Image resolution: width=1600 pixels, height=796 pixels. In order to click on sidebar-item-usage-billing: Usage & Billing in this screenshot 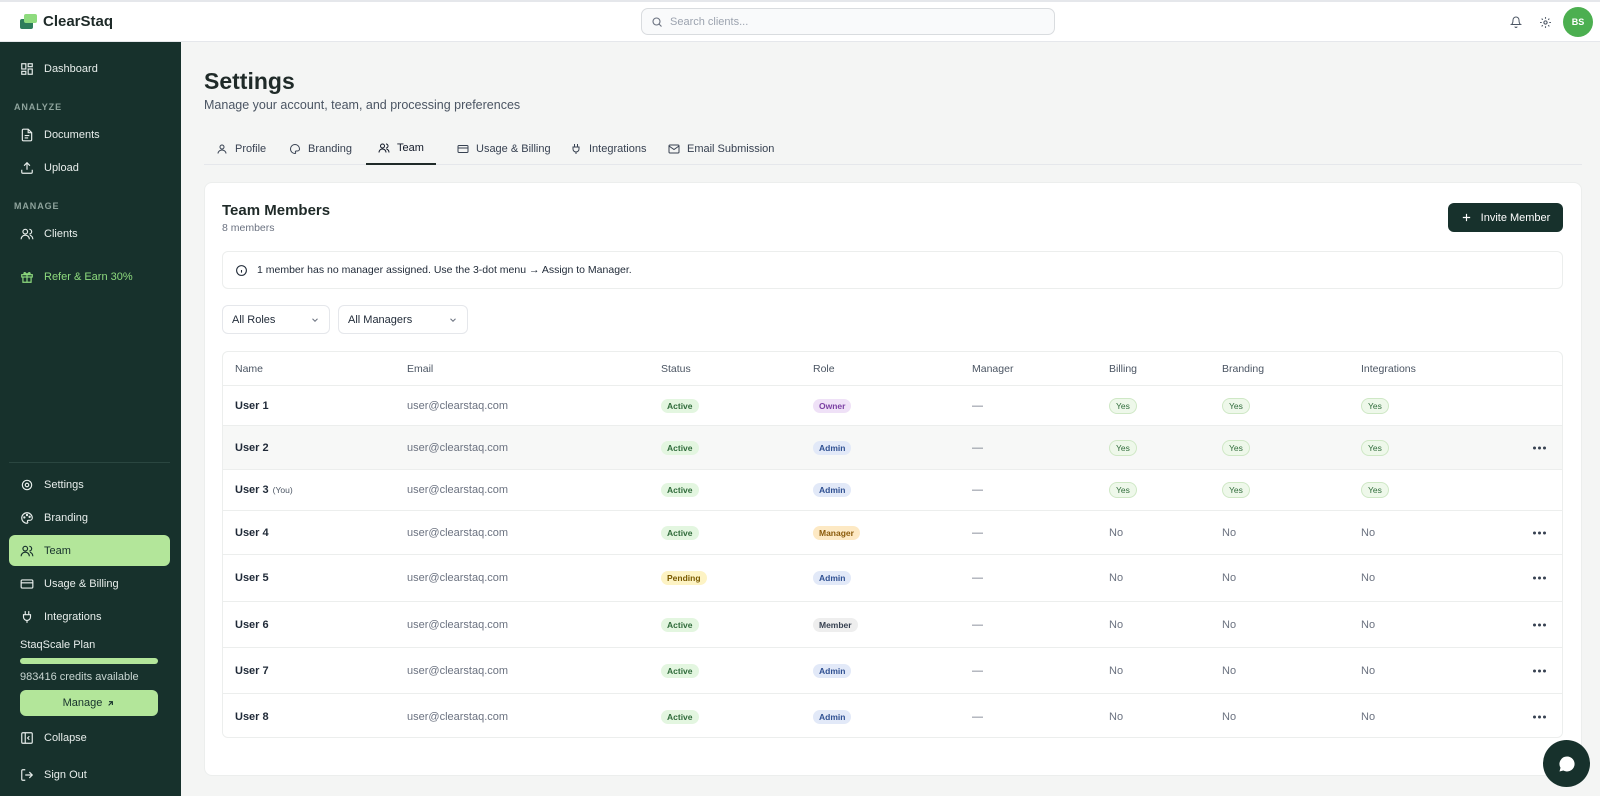, I will do `click(89, 583)`.